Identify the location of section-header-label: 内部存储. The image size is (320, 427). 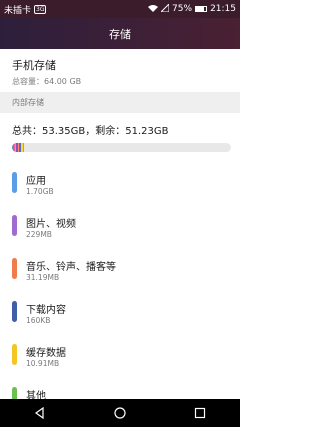
(28, 102).